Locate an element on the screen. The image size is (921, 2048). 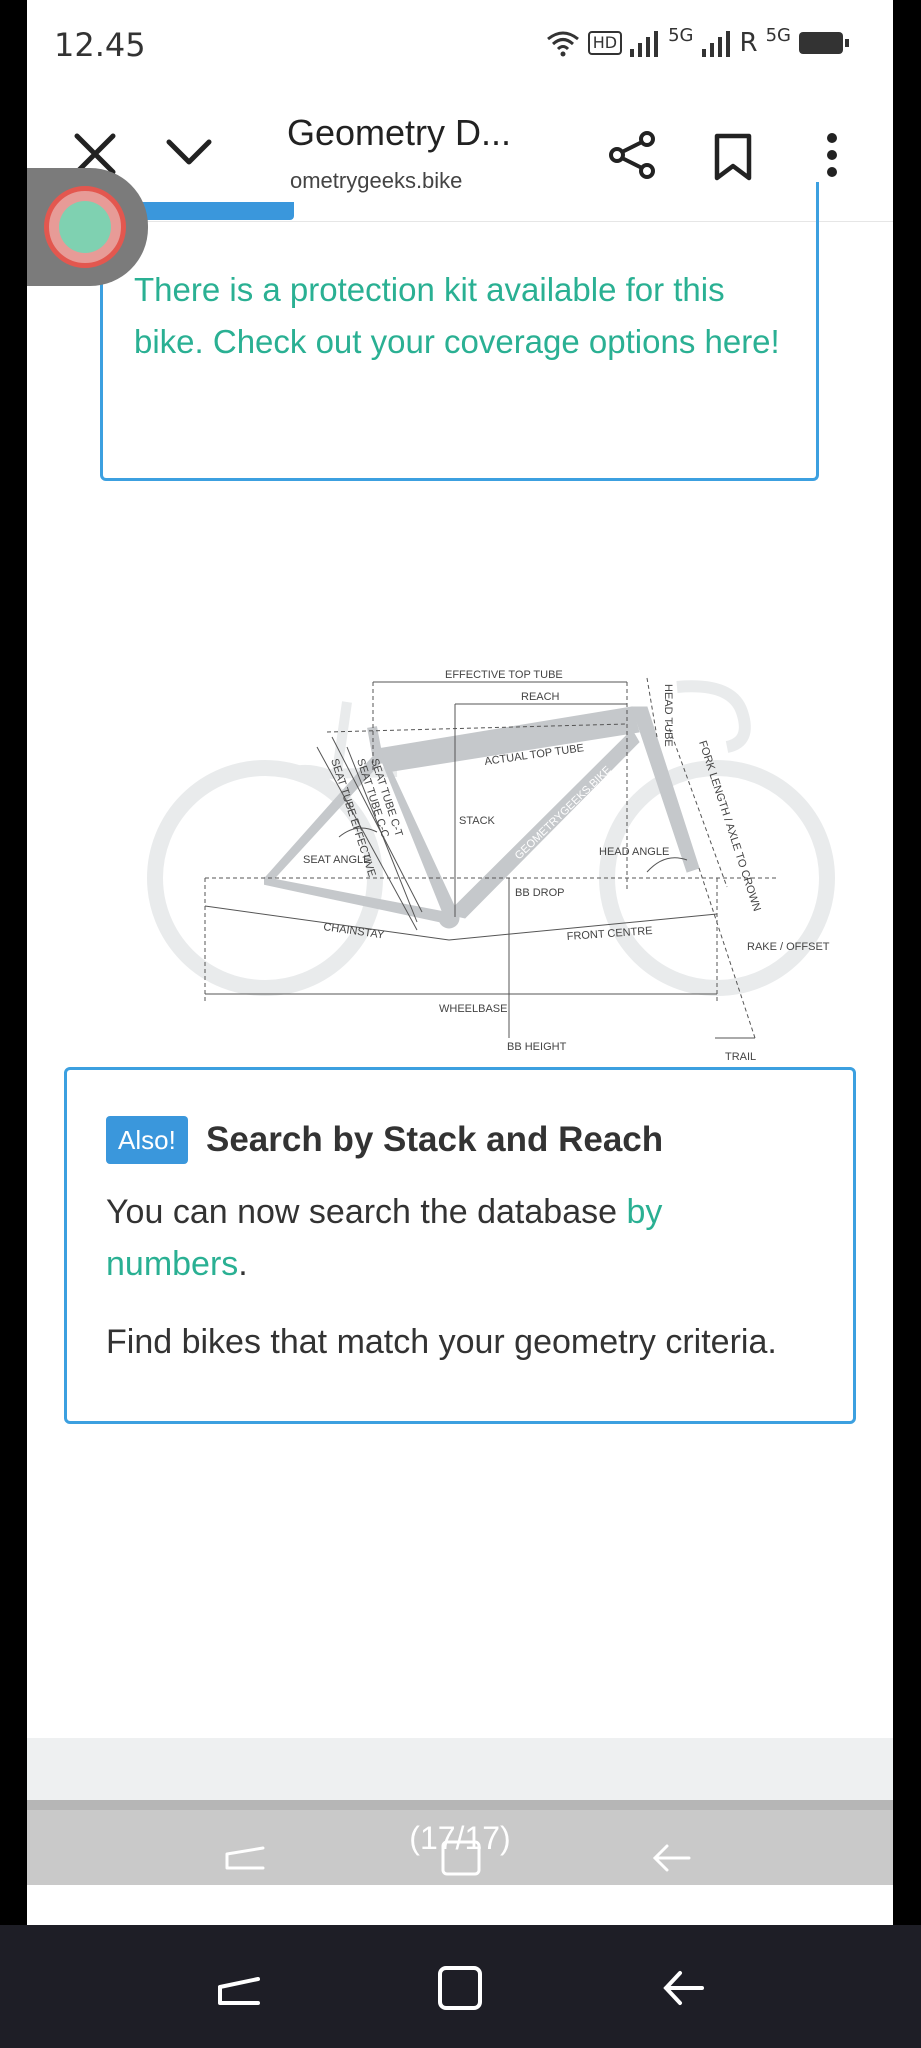
back-button is located at coordinates (683, 1988).